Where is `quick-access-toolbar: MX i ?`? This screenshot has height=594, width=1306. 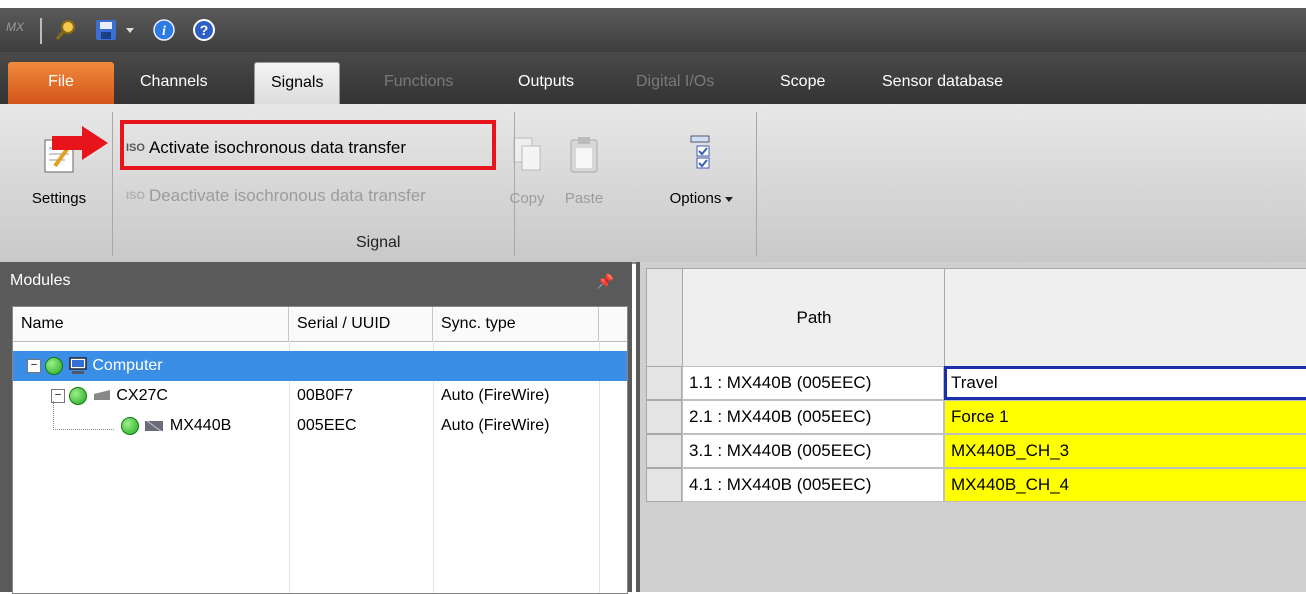 quick-access-toolbar: MX i ? is located at coordinates (653, 30).